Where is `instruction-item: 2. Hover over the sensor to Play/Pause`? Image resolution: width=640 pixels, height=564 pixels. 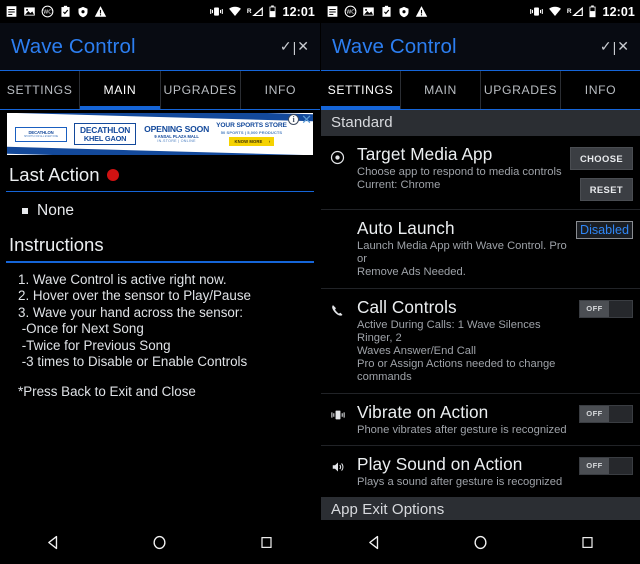
instruction-item: 2. Hover over the sensor to Play/Pause is located at coordinates (134, 296).